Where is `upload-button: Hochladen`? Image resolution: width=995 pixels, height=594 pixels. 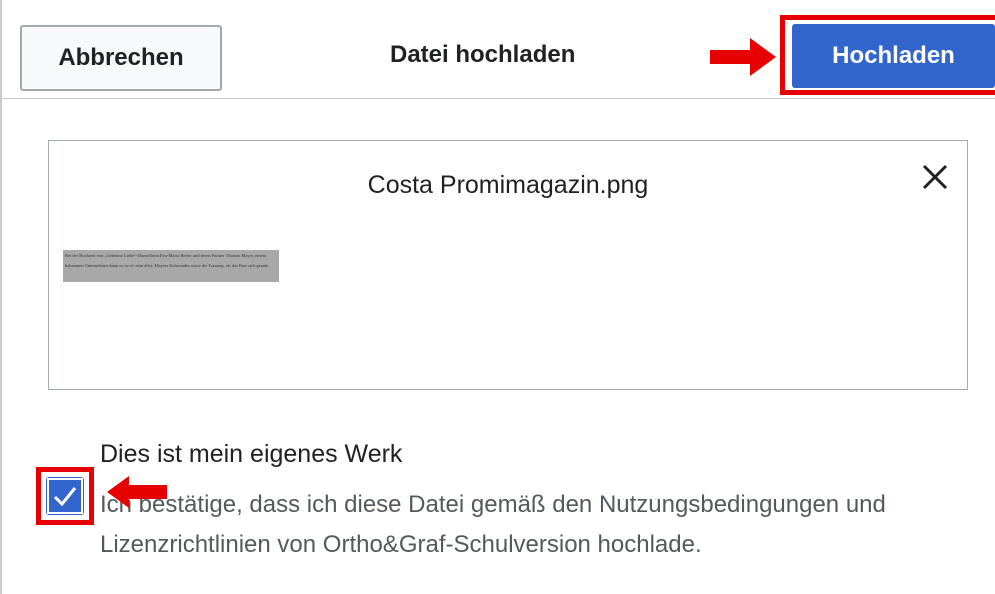
upload-button: Hochladen is located at coordinates (893, 56).